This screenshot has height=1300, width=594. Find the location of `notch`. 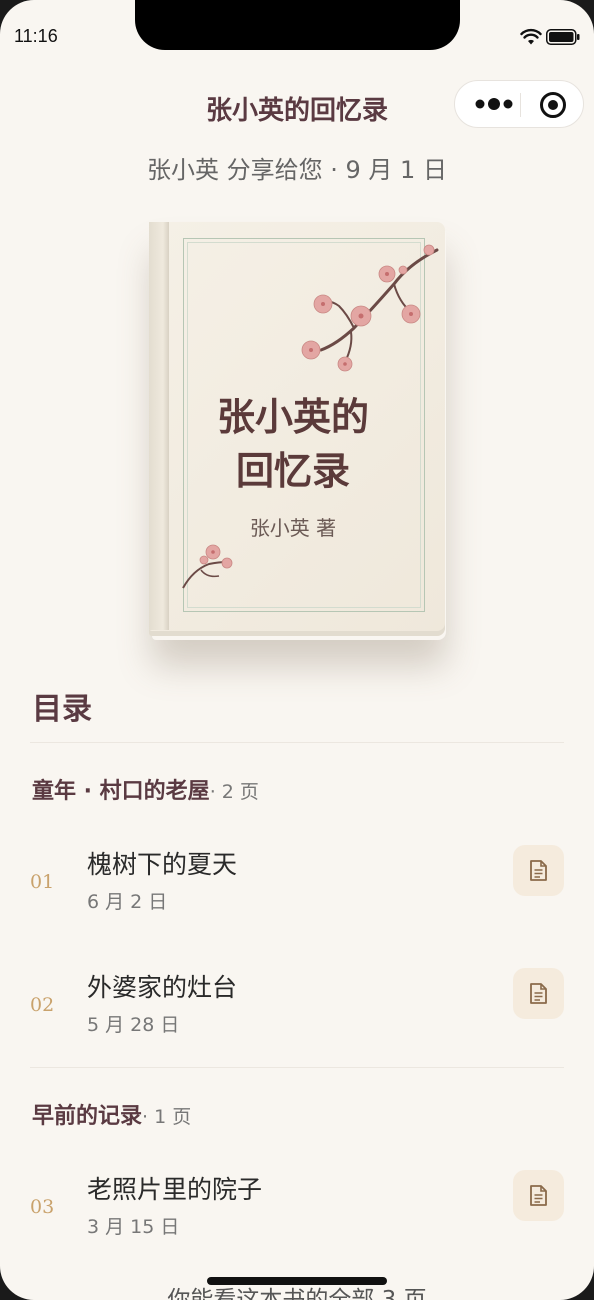

notch is located at coordinates (297, 25).